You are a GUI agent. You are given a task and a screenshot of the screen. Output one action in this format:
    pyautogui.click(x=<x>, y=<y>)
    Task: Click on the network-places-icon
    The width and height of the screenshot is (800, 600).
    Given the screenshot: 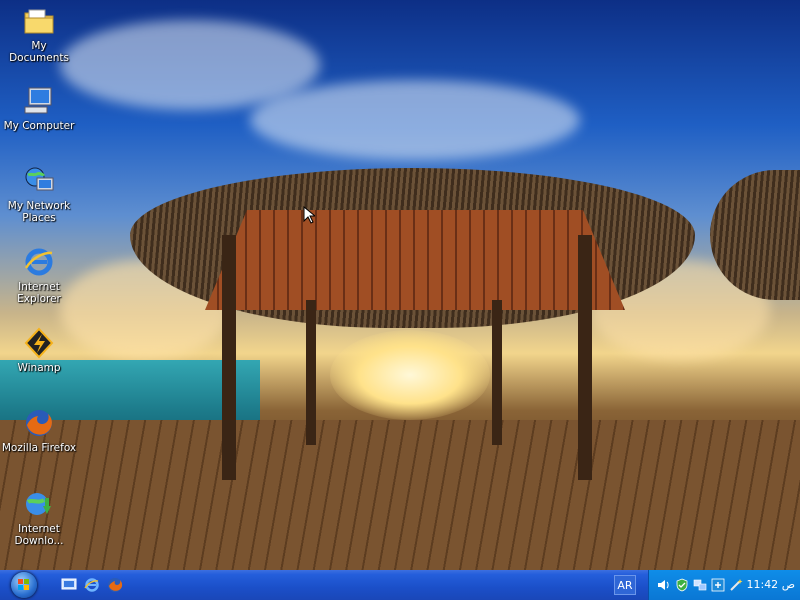 What is the action you would take?
    pyautogui.click(x=39, y=181)
    